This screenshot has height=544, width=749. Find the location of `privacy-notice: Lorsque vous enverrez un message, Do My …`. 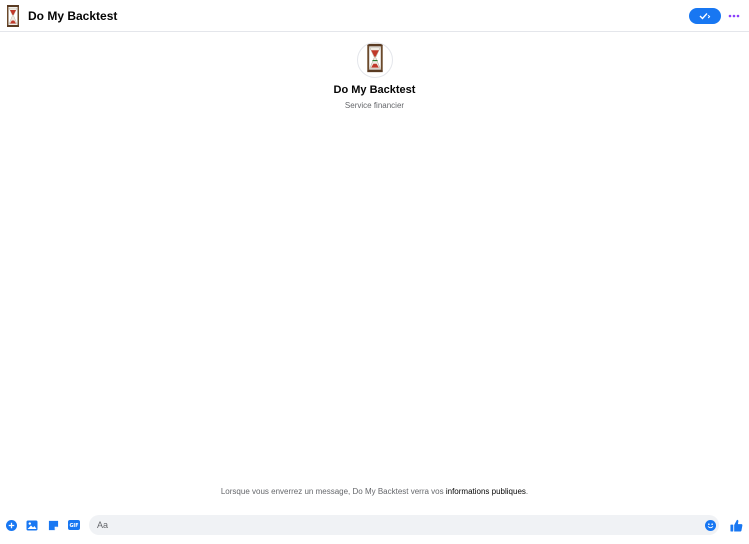

privacy-notice: Lorsque vous enverrez un message, Do My … is located at coordinates (374, 491).